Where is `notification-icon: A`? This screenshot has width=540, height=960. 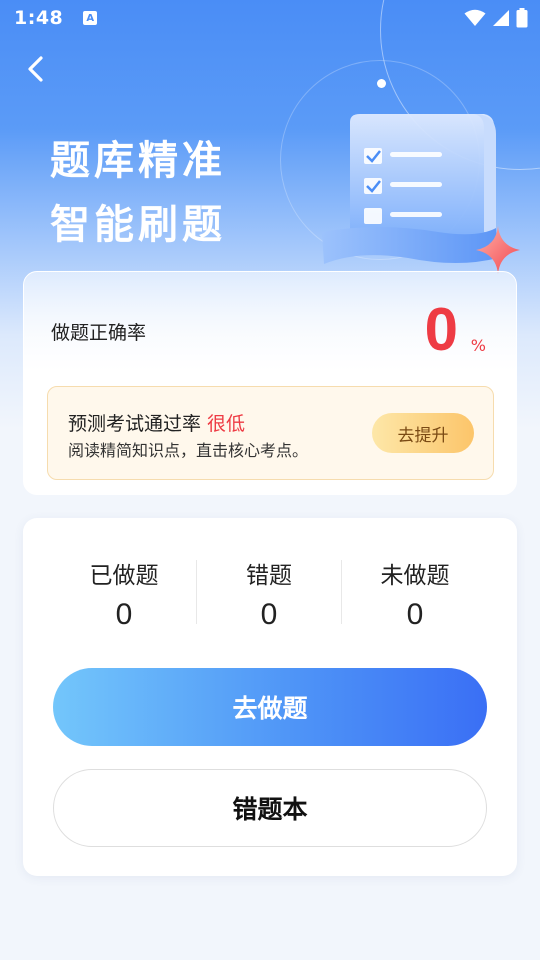 notification-icon: A is located at coordinates (90, 18).